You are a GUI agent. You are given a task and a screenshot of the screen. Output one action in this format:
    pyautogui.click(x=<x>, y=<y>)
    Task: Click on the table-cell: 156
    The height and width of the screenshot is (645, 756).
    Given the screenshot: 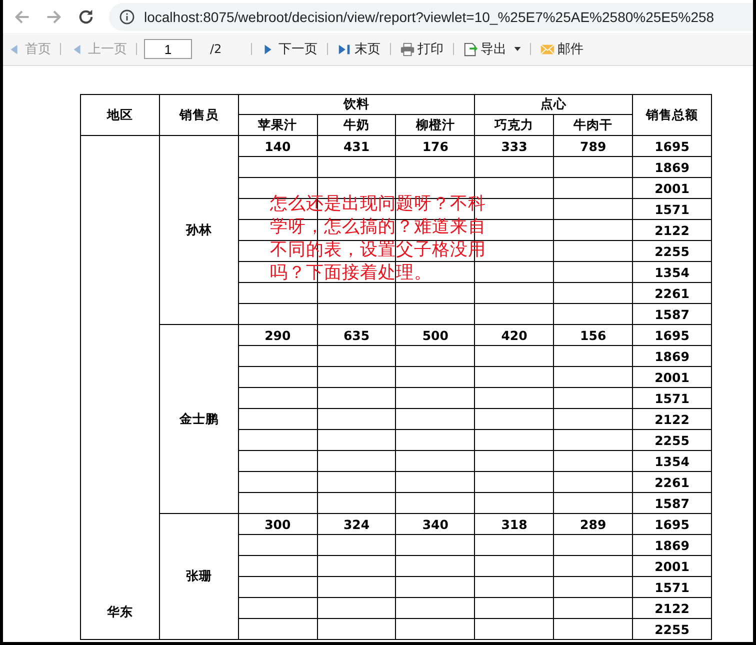 What is the action you would take?
    pyautogui.click(x=593, y=335)
    